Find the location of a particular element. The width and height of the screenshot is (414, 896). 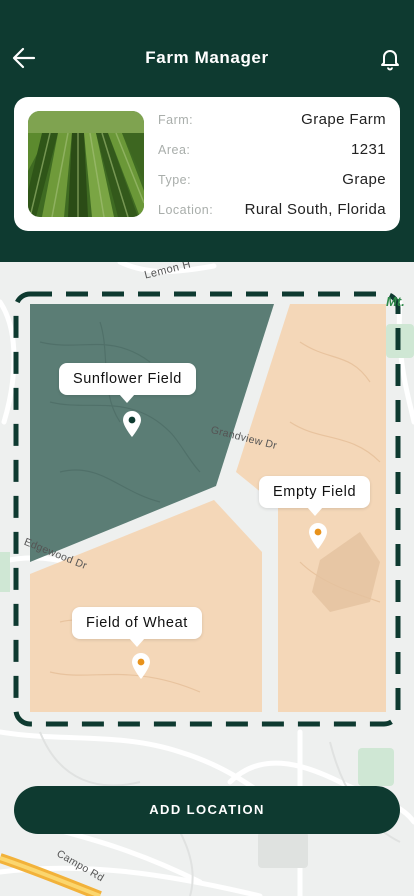

empty-field-pin-icon is located at coordinates (318, 536).